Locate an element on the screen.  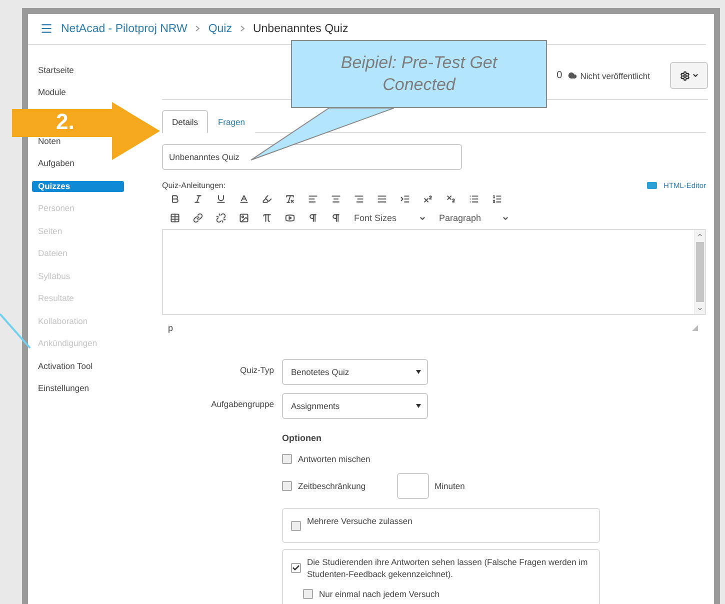
superscript-icon is located at coordinates (428, 199).